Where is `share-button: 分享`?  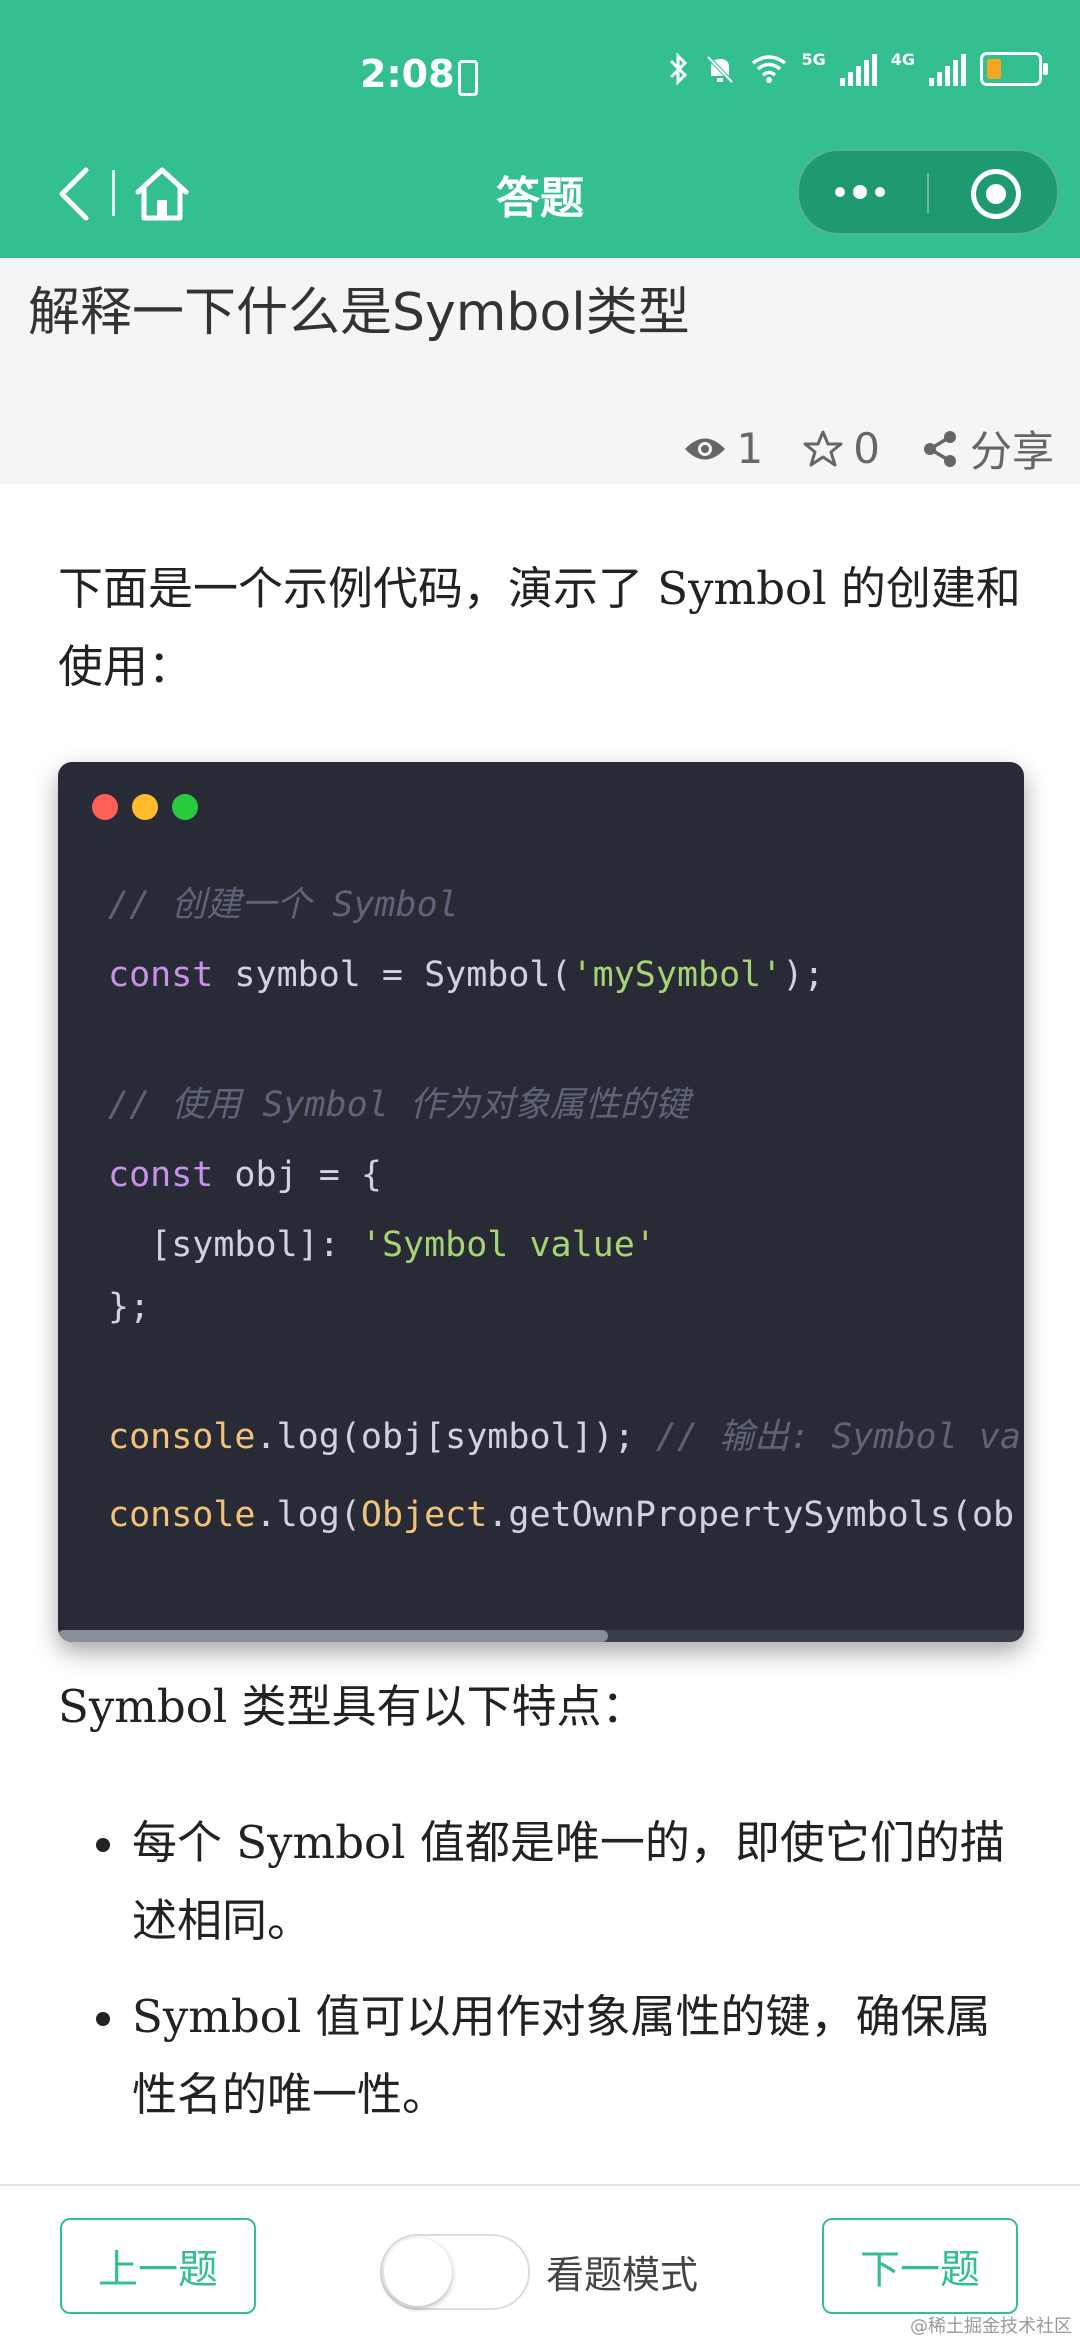 share-button: 分享 is located at coordinates (987, 448).